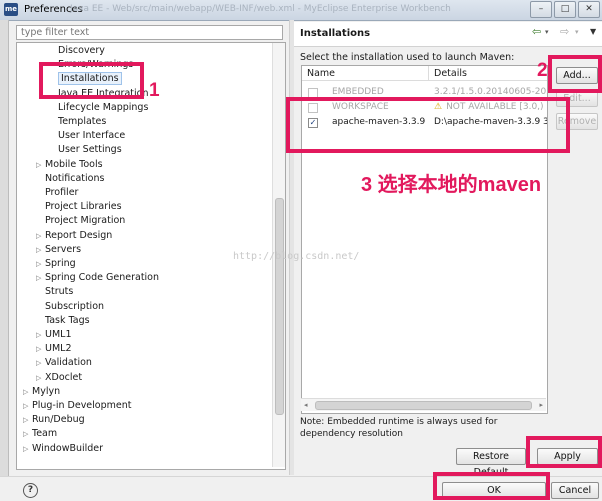 The width and height of the screenshot is (602, 501). I want to click on tree-item: Templates, so click(77, 122).